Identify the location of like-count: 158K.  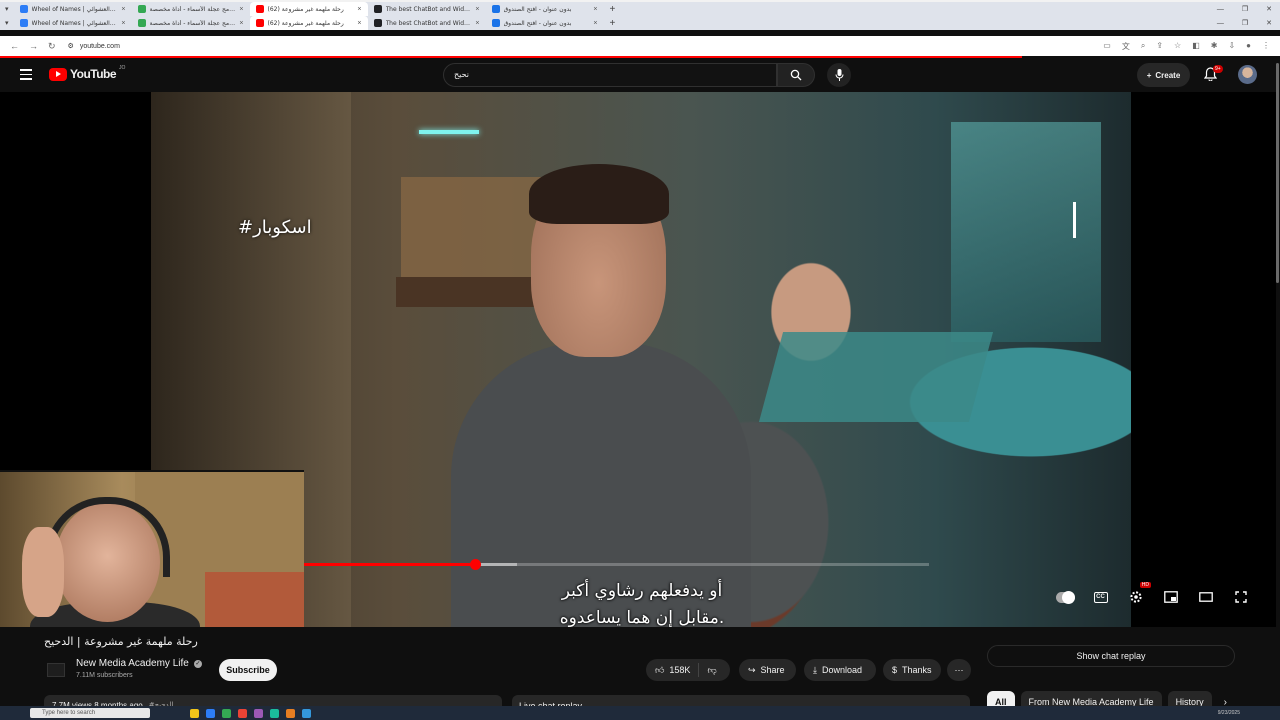
(679, 670).